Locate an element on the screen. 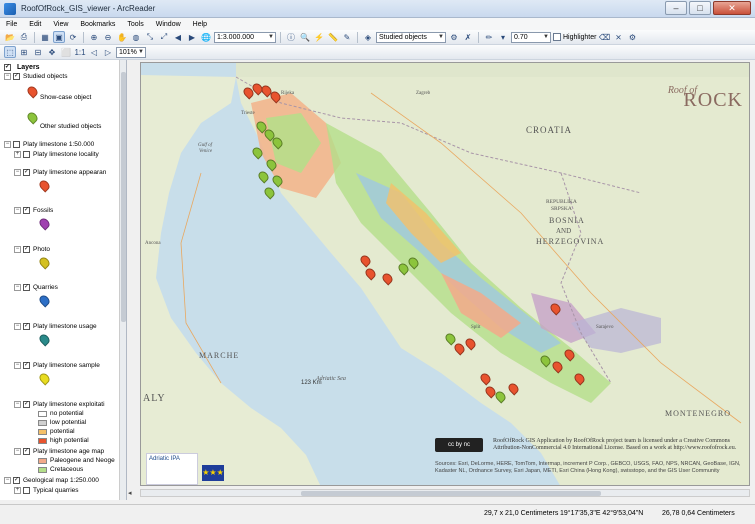 The image size is (755, 524). zoom-percent-combo: 101% ▼ is located at coordinates (131, 52).